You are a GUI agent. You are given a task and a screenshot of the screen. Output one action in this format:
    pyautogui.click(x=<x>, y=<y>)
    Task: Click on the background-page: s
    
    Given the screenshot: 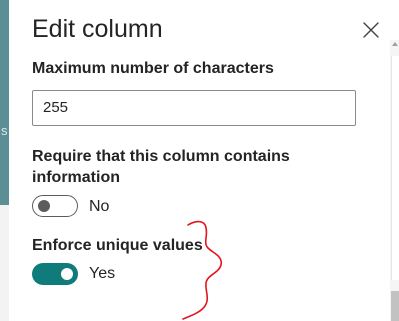 What is the action you would take?
    pyautogui.click(x=5, y=160)
    